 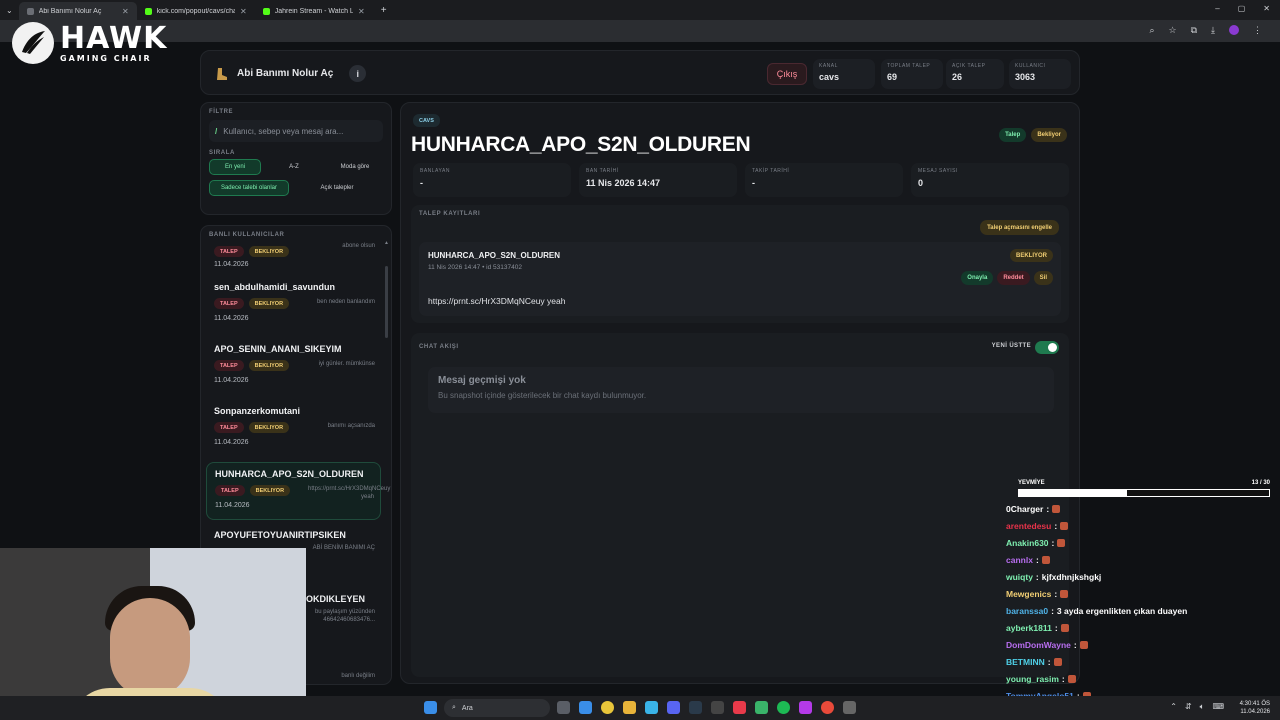 What do you see at coordinates (294, 167) in the screenshot?
I see `sort-az-button: A-Z` at bounding box center [294, 167].